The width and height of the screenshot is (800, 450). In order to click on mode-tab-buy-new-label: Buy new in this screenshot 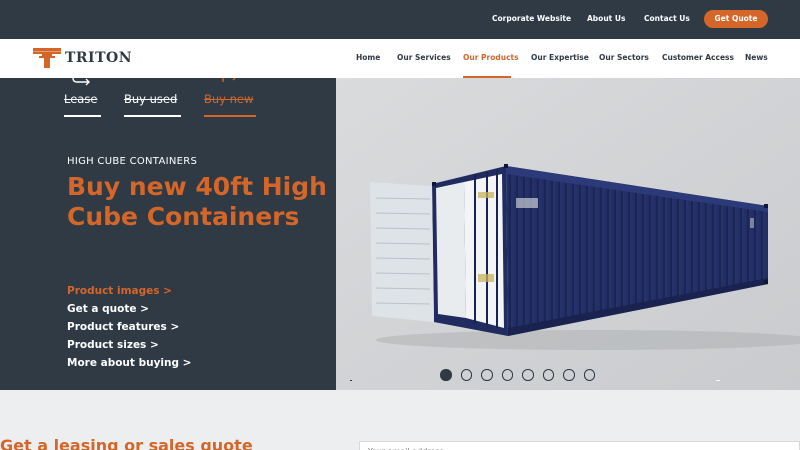, I will do `click(229, 99)`.